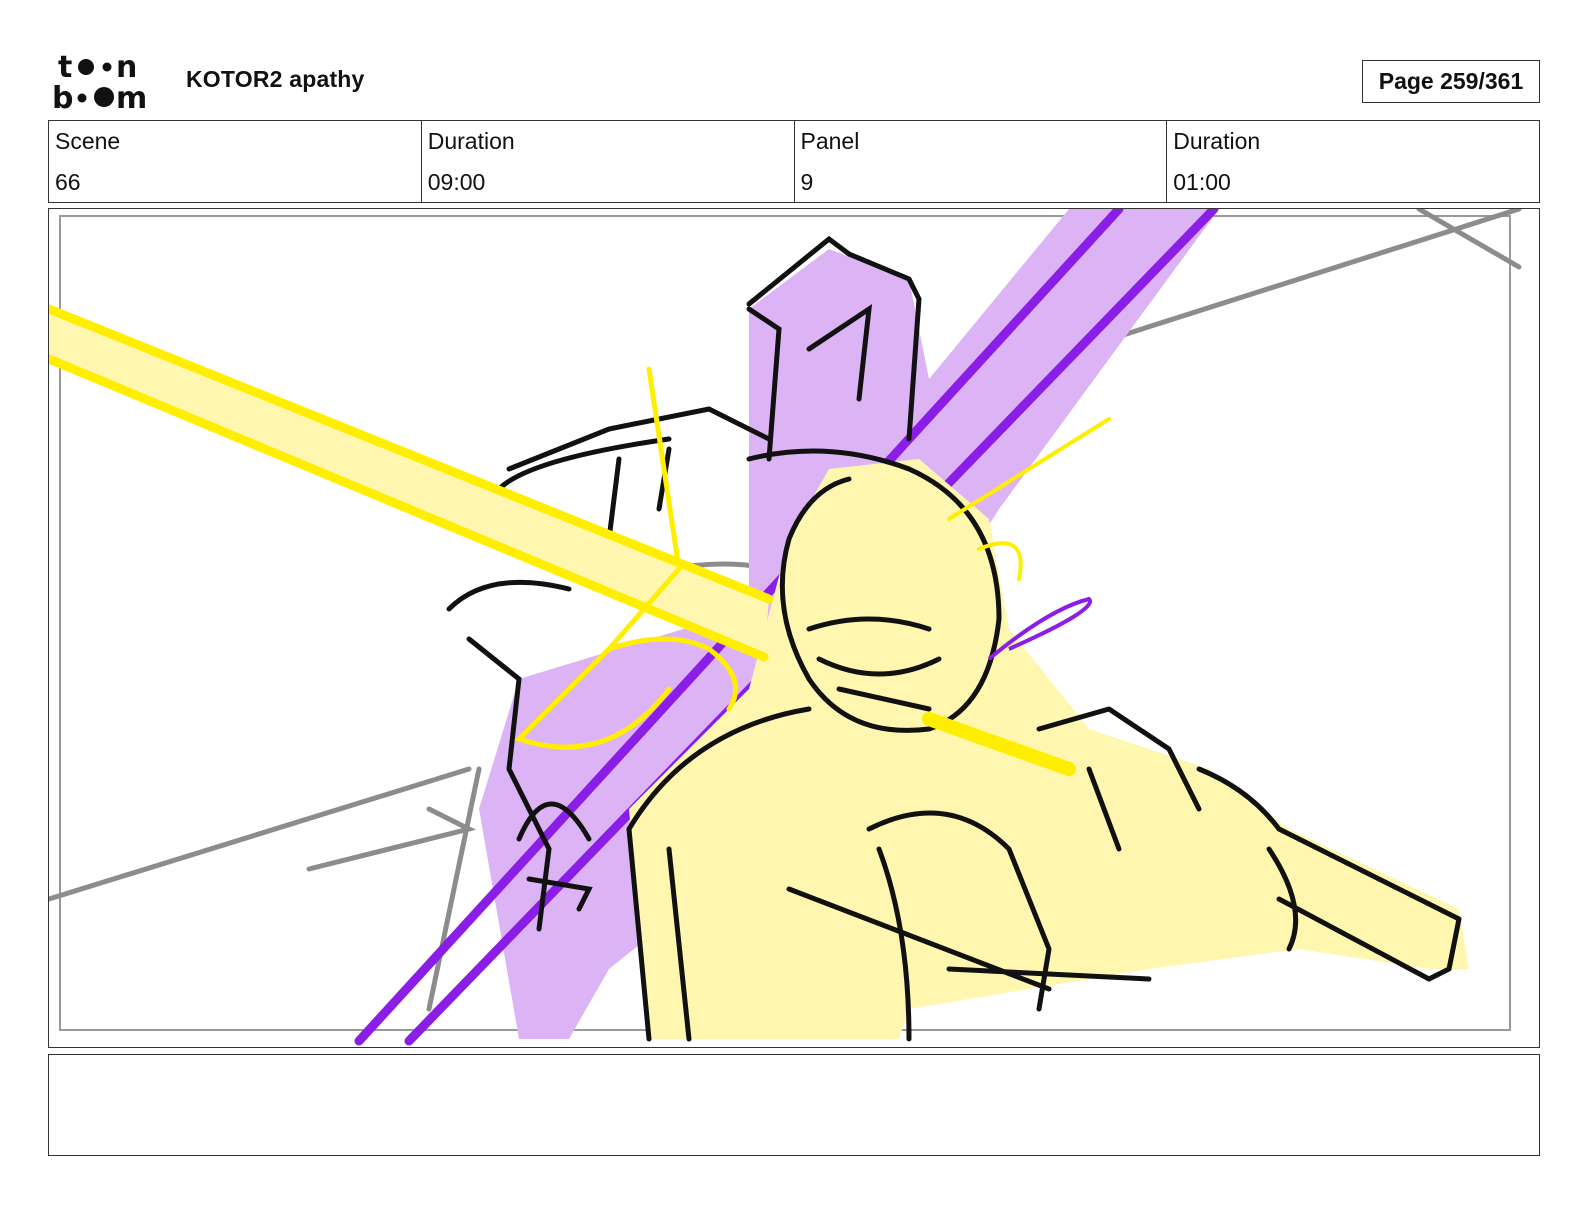 Image resolution: width=1584 pixels, height=1224 pixels. I want to click on panel-duration-cell: Duration 01:00, so click(1353, 161).